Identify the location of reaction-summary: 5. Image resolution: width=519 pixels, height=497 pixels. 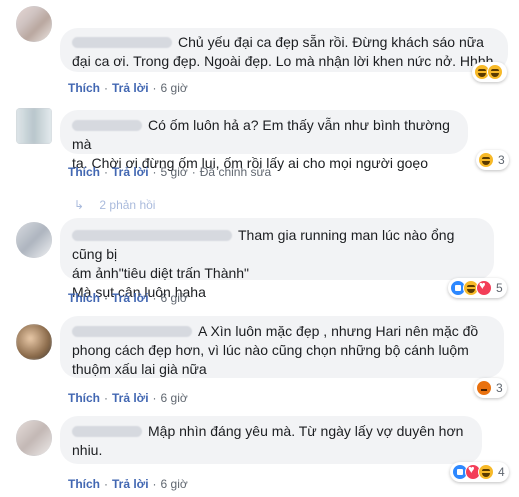
(477, 288).